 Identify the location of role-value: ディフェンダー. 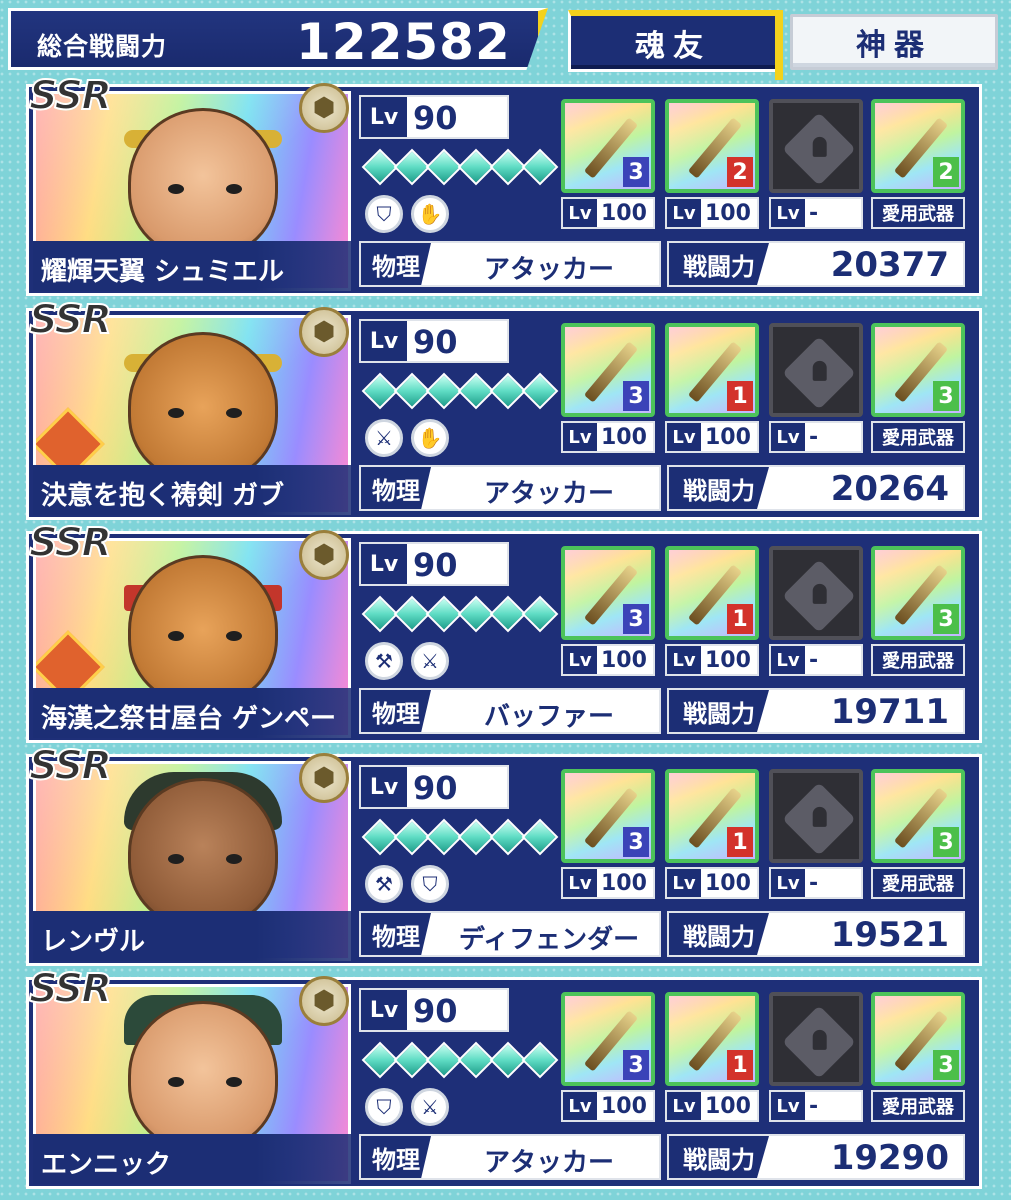
(549, 940).